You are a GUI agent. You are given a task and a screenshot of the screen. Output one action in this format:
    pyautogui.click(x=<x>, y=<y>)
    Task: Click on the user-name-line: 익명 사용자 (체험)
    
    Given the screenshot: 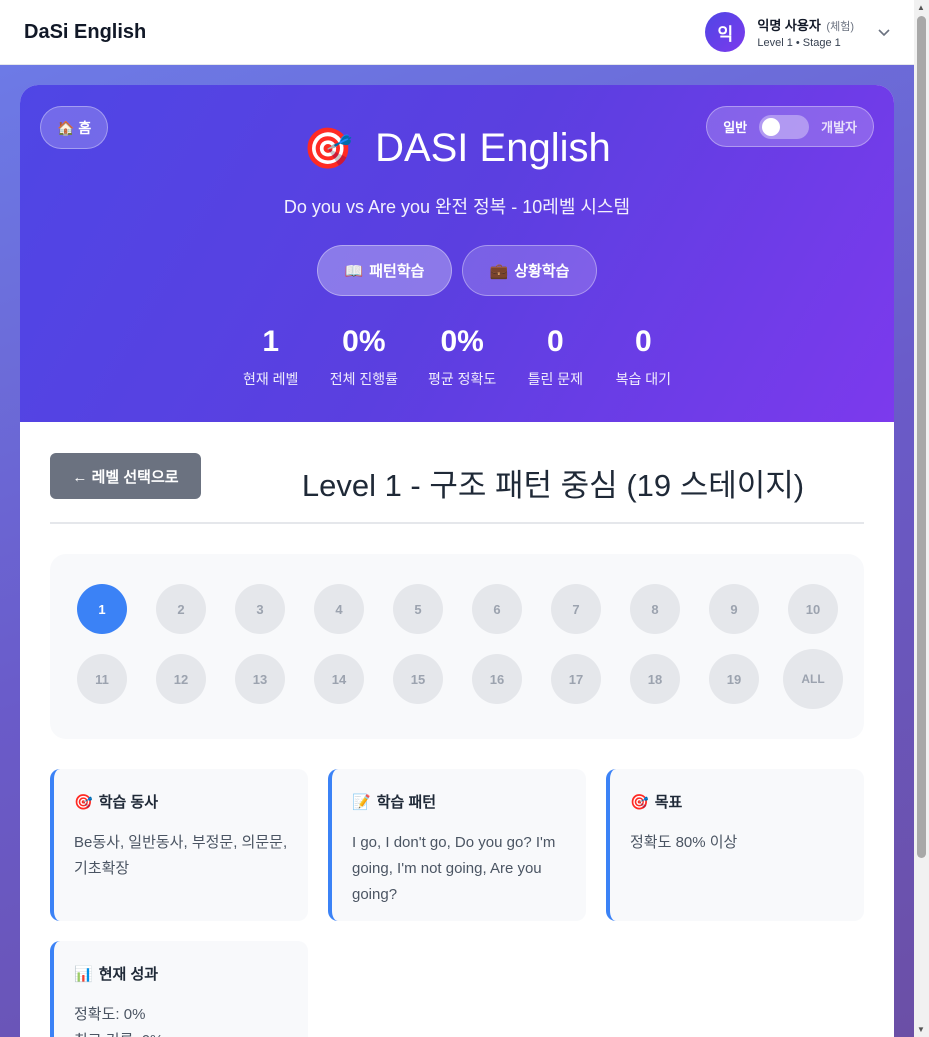 What is the action you would take?
    pyautogui.click(x=805, y=24)
    